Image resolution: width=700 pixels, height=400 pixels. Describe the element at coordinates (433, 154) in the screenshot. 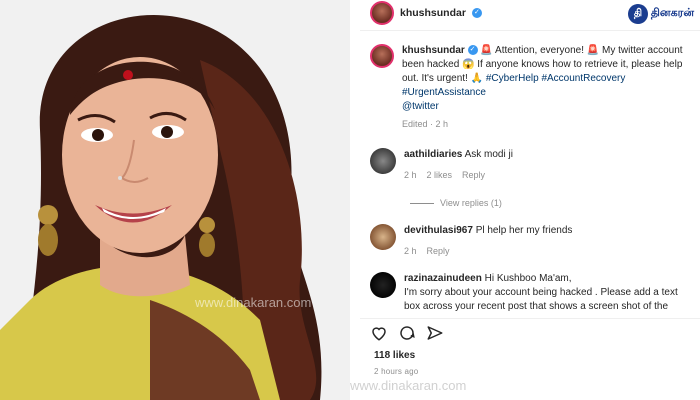

I see `comment-username: aathildiaries` at that location.